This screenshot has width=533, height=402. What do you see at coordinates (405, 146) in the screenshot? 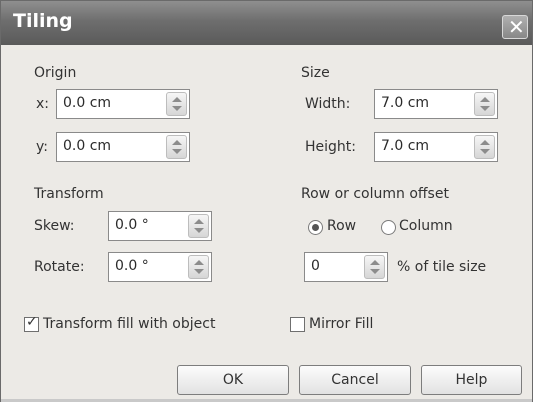
I see `height-value: 7.0 cm` at bounding box center [405, 146].